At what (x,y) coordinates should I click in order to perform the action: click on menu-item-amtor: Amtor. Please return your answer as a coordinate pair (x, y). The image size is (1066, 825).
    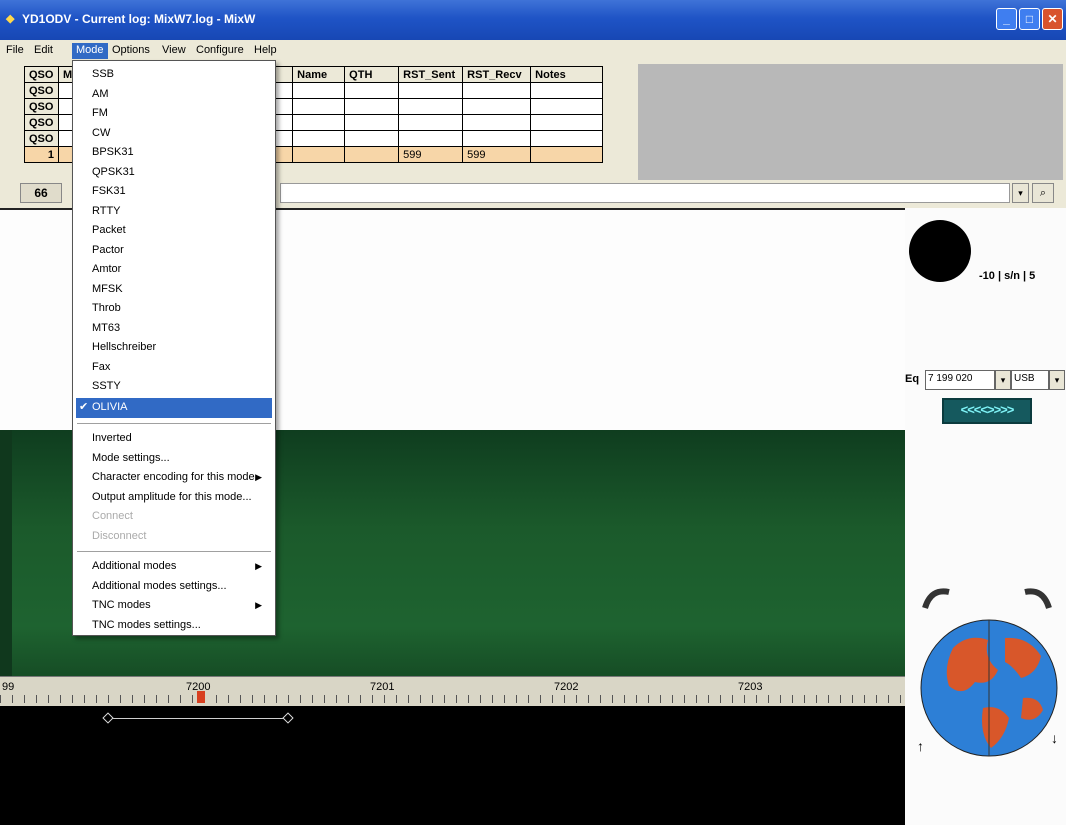
    Looking at the image, I should click on (174, 270).